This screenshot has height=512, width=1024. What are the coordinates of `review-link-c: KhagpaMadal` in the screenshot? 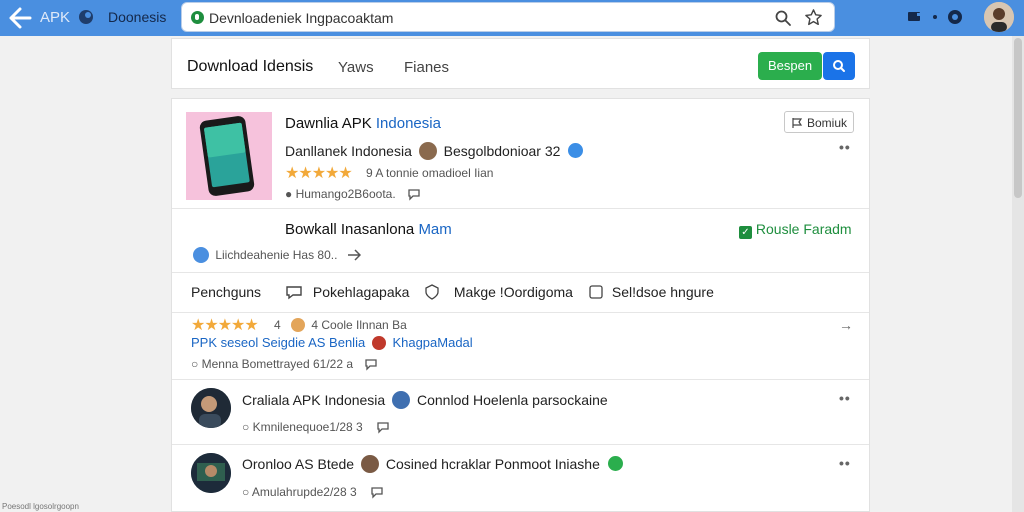 It's located at (432, 342).